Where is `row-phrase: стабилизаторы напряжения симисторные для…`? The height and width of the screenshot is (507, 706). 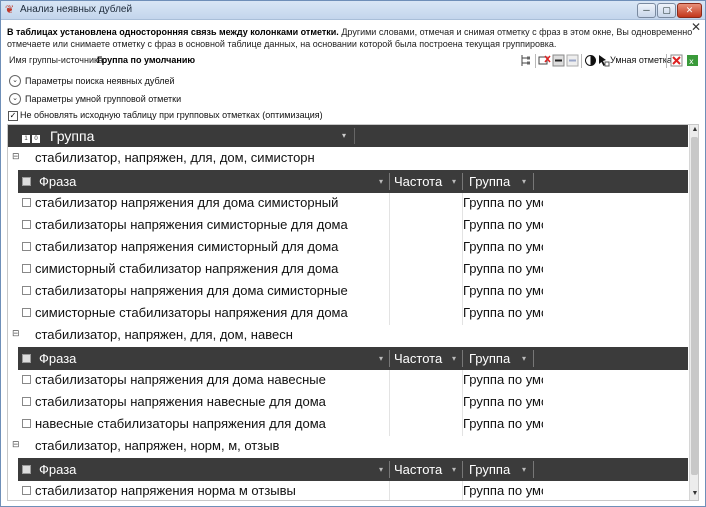 row-phrase: стабилизаторы напряжения симисторные для… is located at coordinates (191, 224).